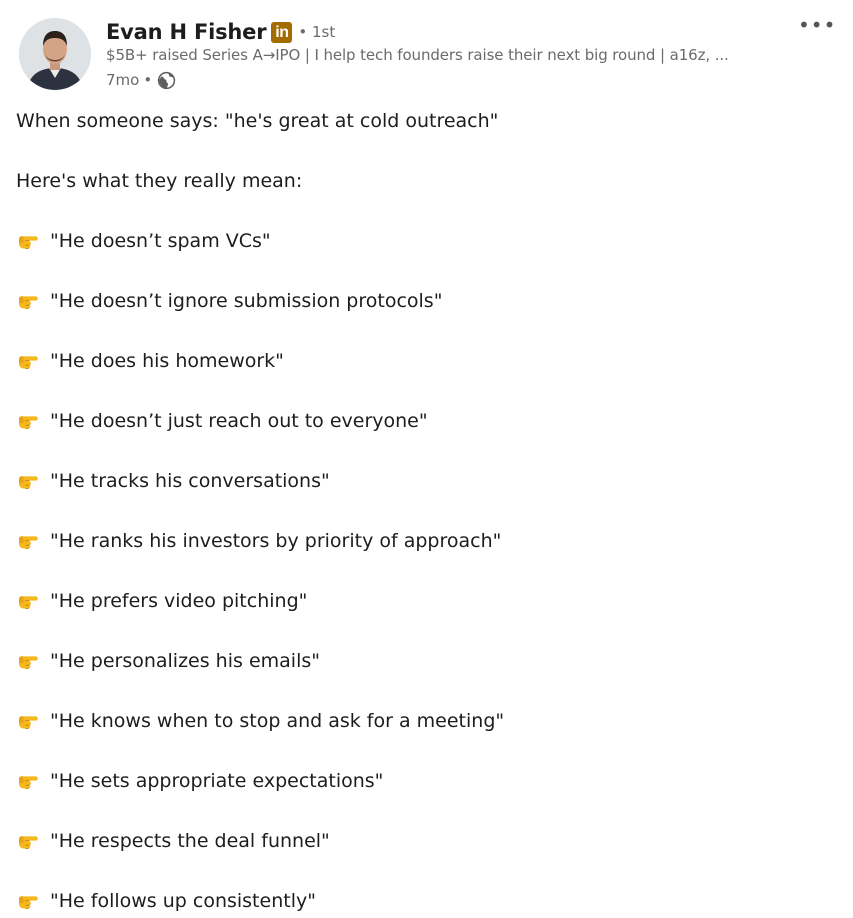  Describe the element at coordinates (282, 32) in the screenshot. I see `linkedin-premium-badge-icon: in` at that location.